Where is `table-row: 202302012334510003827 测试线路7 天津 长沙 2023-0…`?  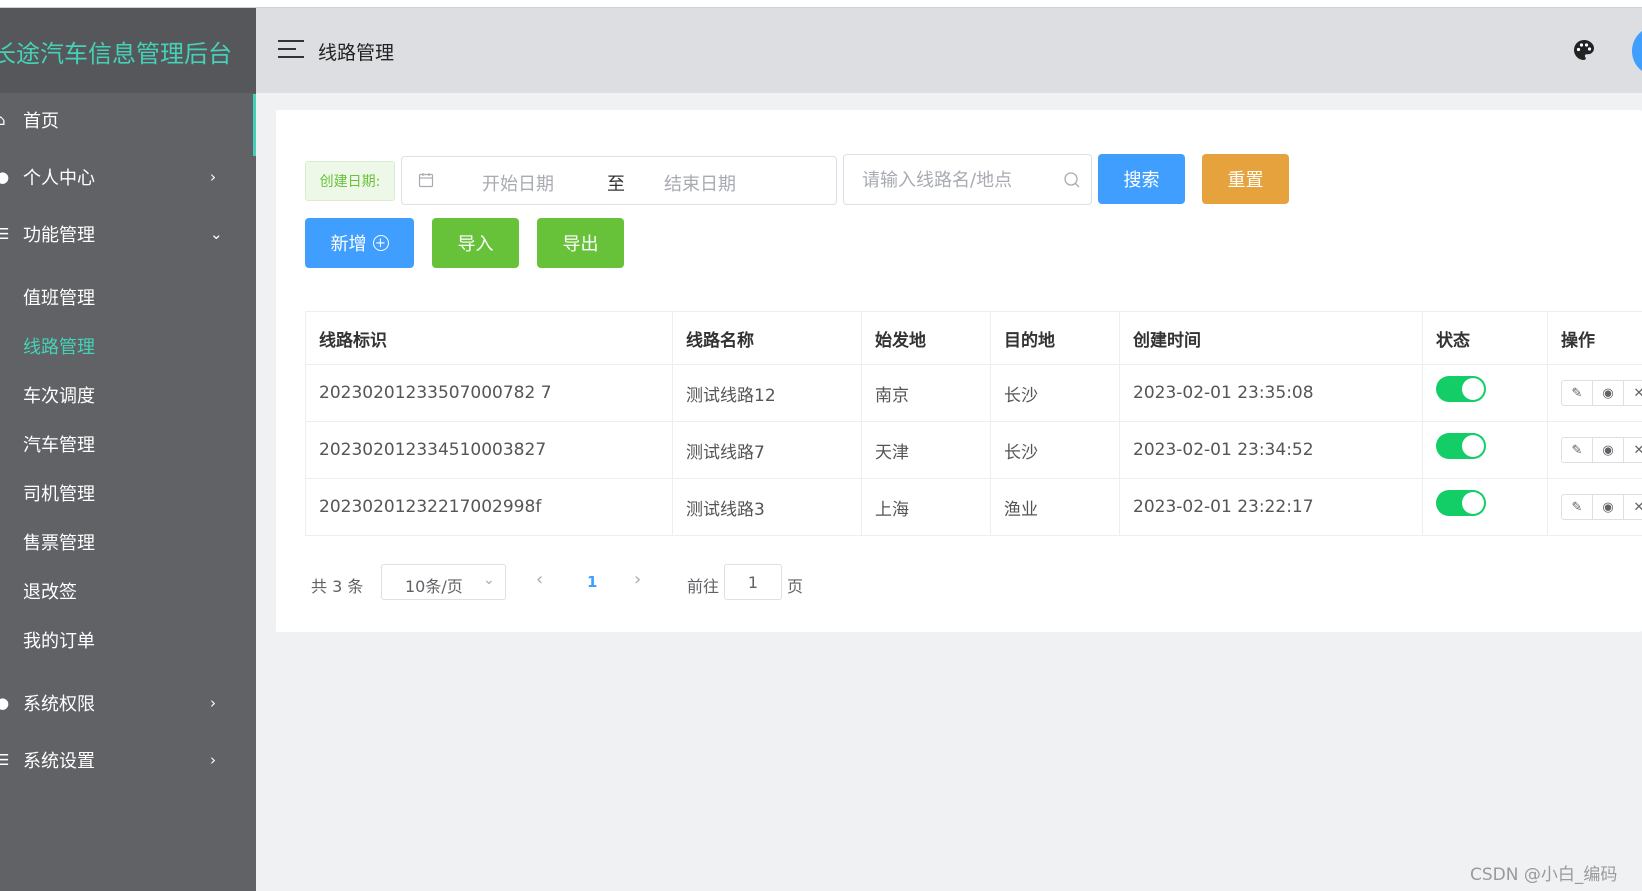
table-row: 202302012334510003827 测试线路7 天津 长沙 2023-0… is located at coordinates (973, 450).